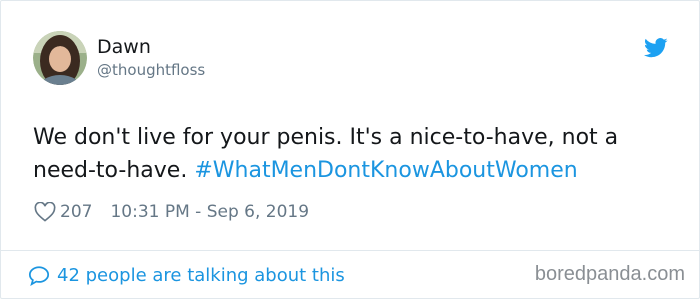 Image resolution: width=700 pixels, height=299 pixels. Describe the element at coordinates (350, 250) in the screenshot. I see `divider` at that location.